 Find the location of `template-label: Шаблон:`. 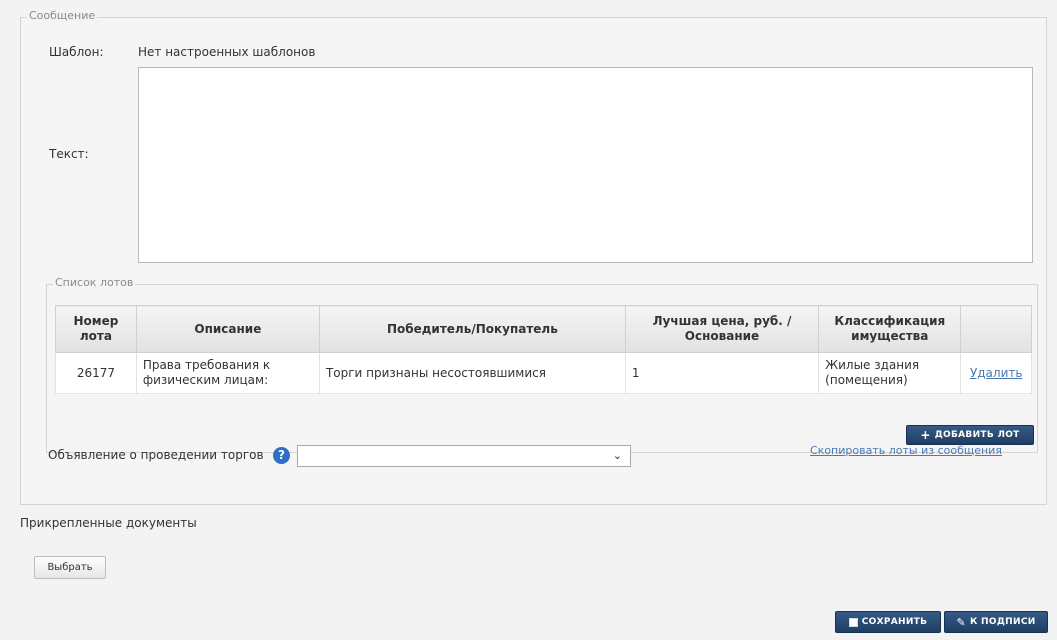

template-label: Шаблон: is located at coordinates (76, 52).